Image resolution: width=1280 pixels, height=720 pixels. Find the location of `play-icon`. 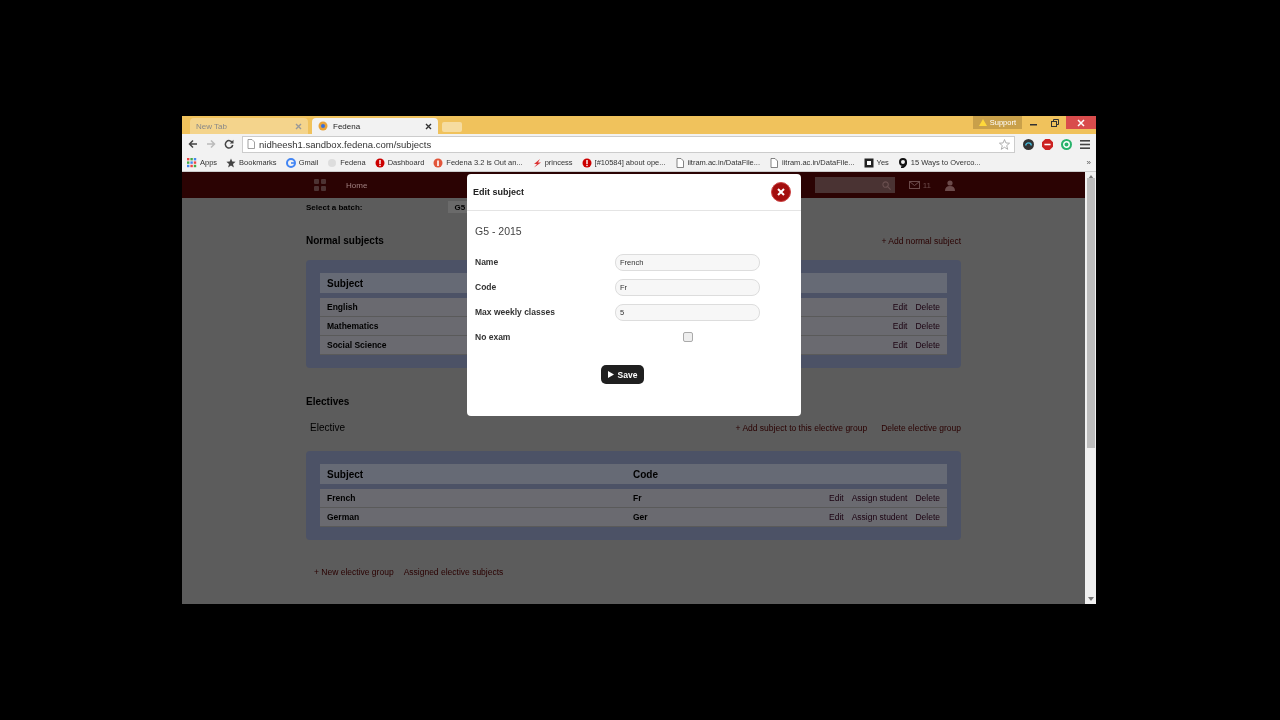

play-icon is located at coordinates (610, 374).